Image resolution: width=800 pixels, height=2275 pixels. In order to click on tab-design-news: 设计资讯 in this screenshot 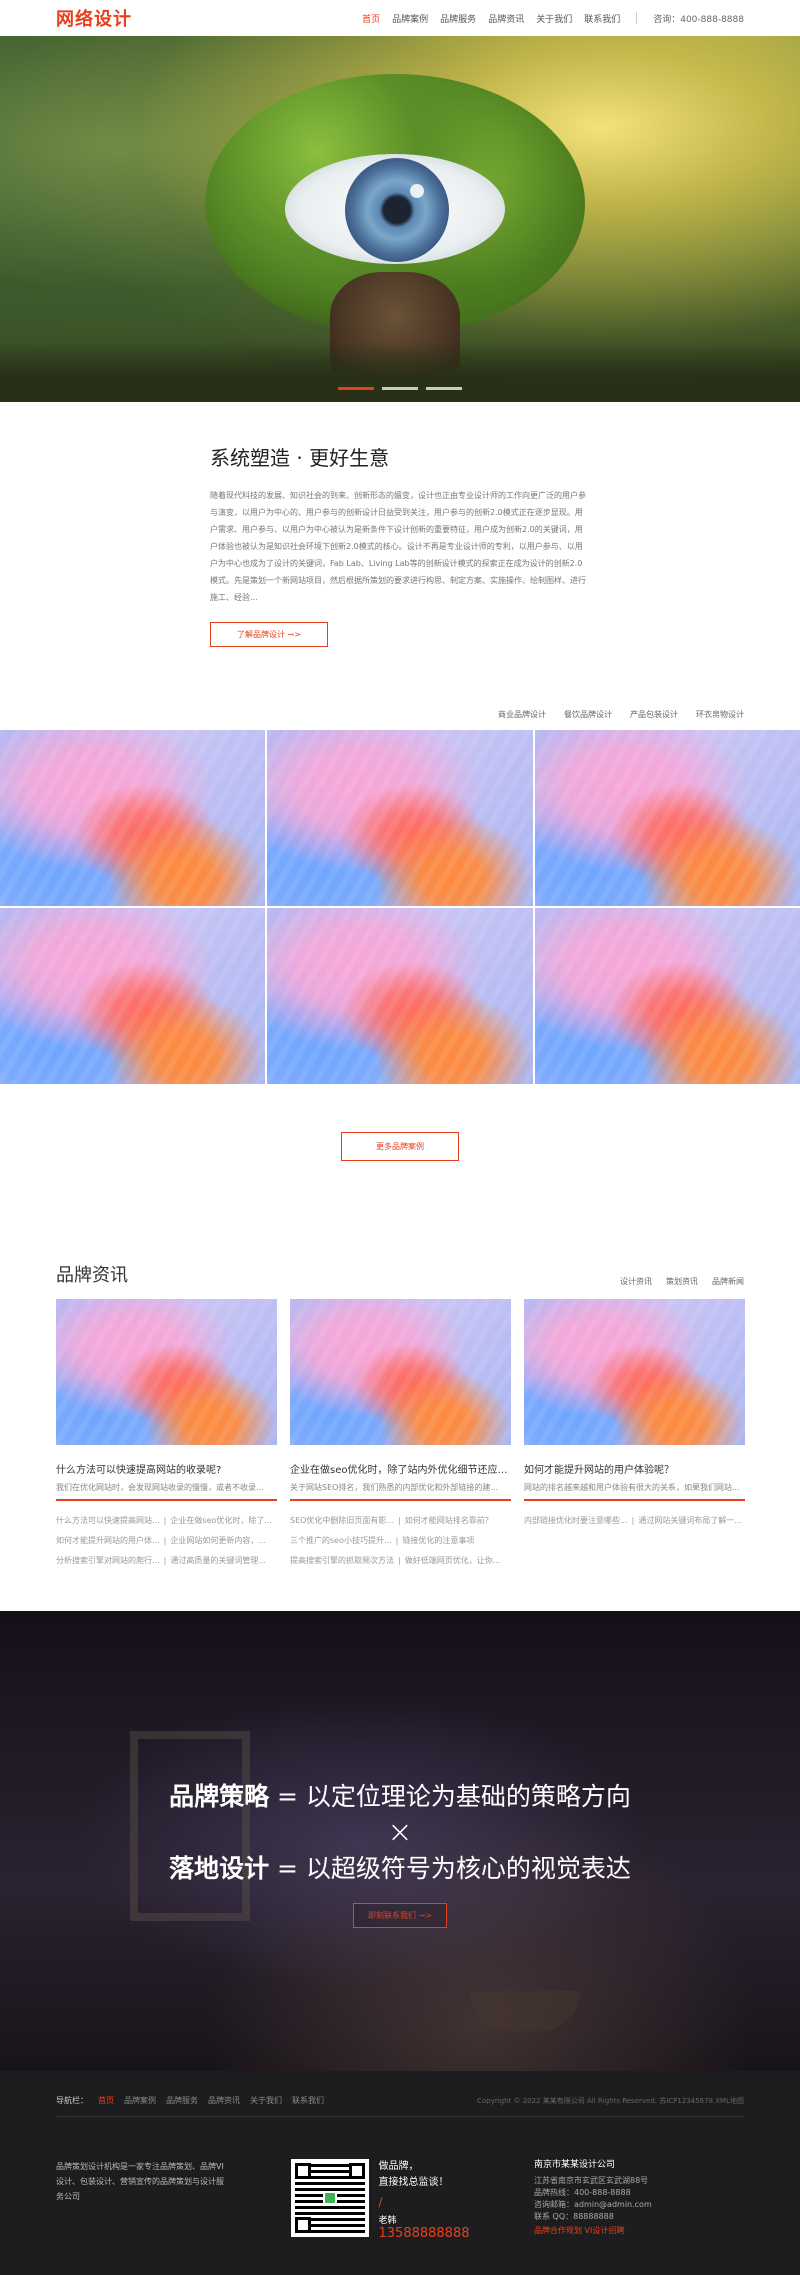, I will do `click(636, 1281)`.